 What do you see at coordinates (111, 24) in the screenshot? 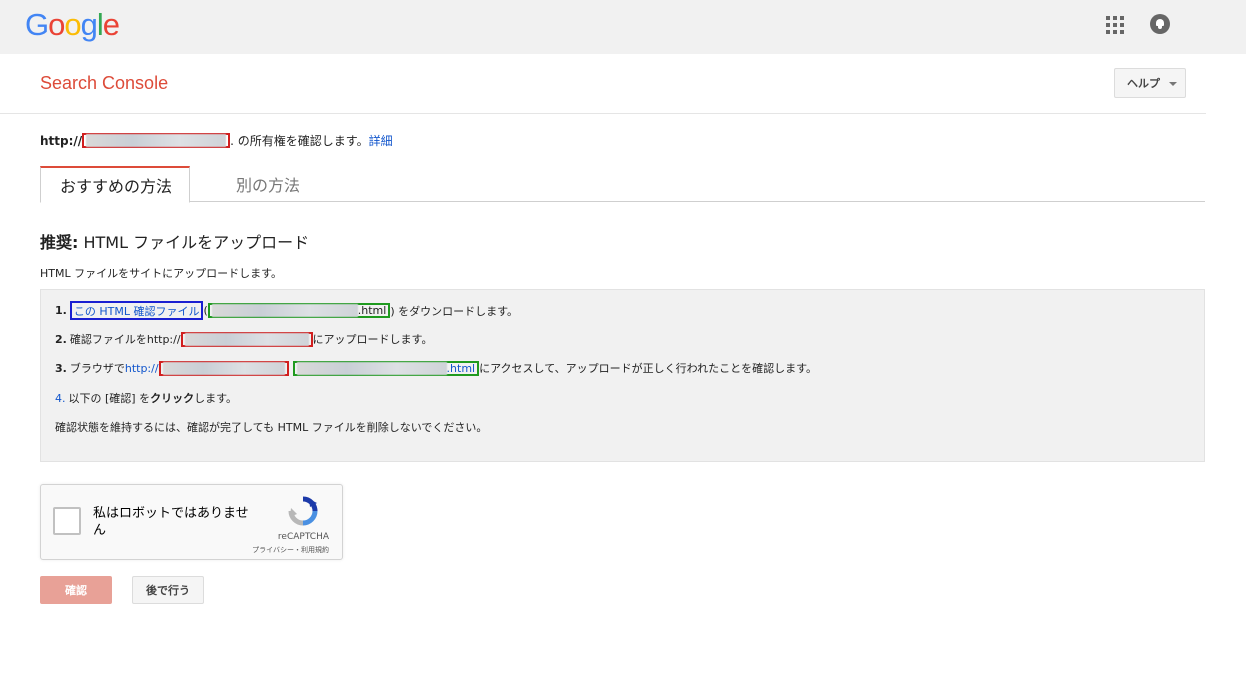
I see `logo-letter: e` at bounding box center [111, 24].